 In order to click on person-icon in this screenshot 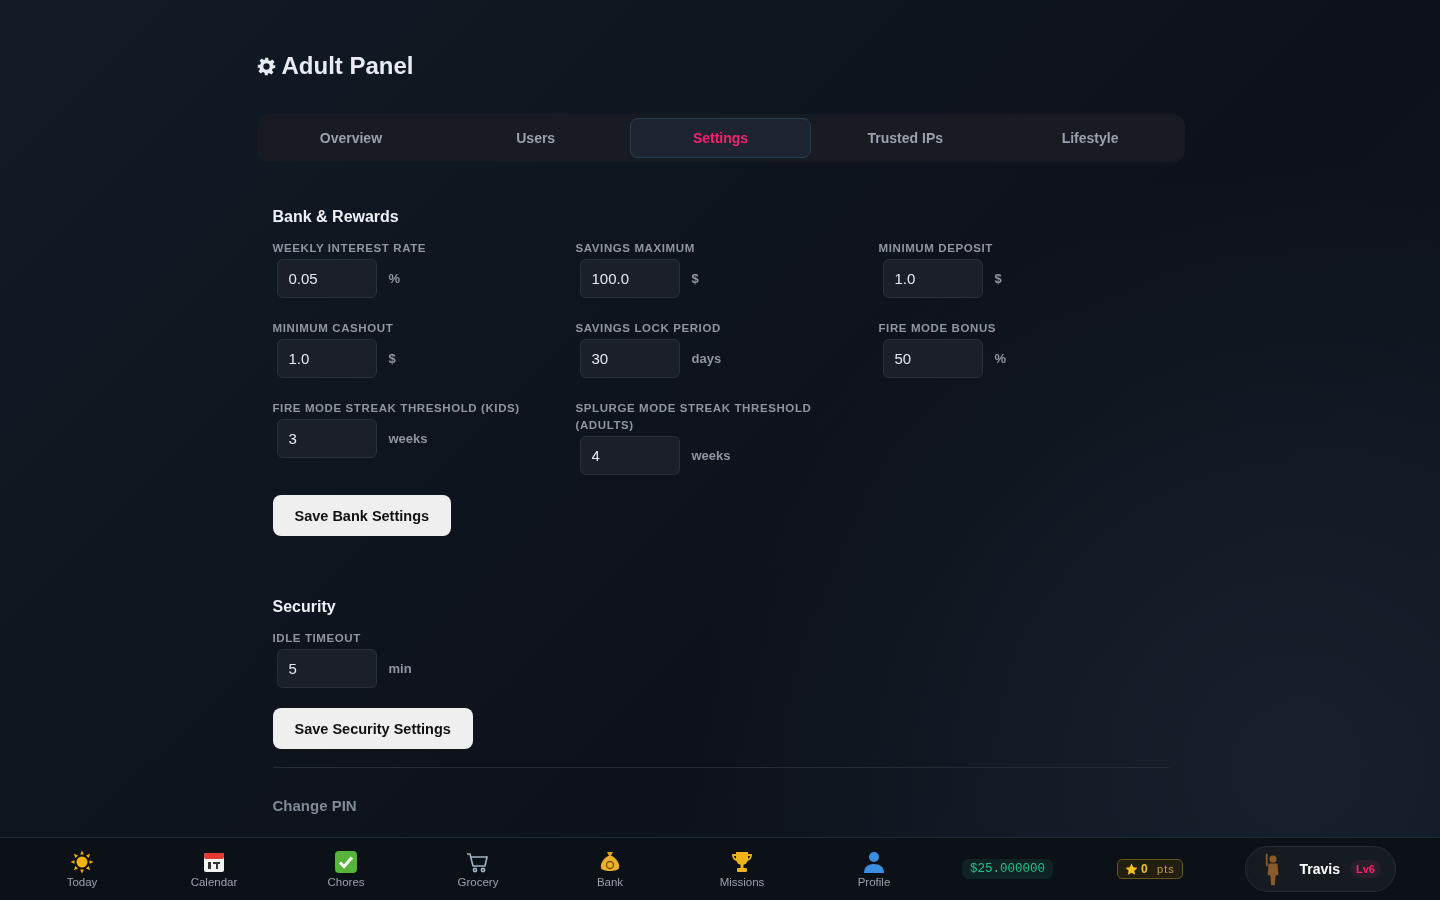, I will do `click(874, 862)`.